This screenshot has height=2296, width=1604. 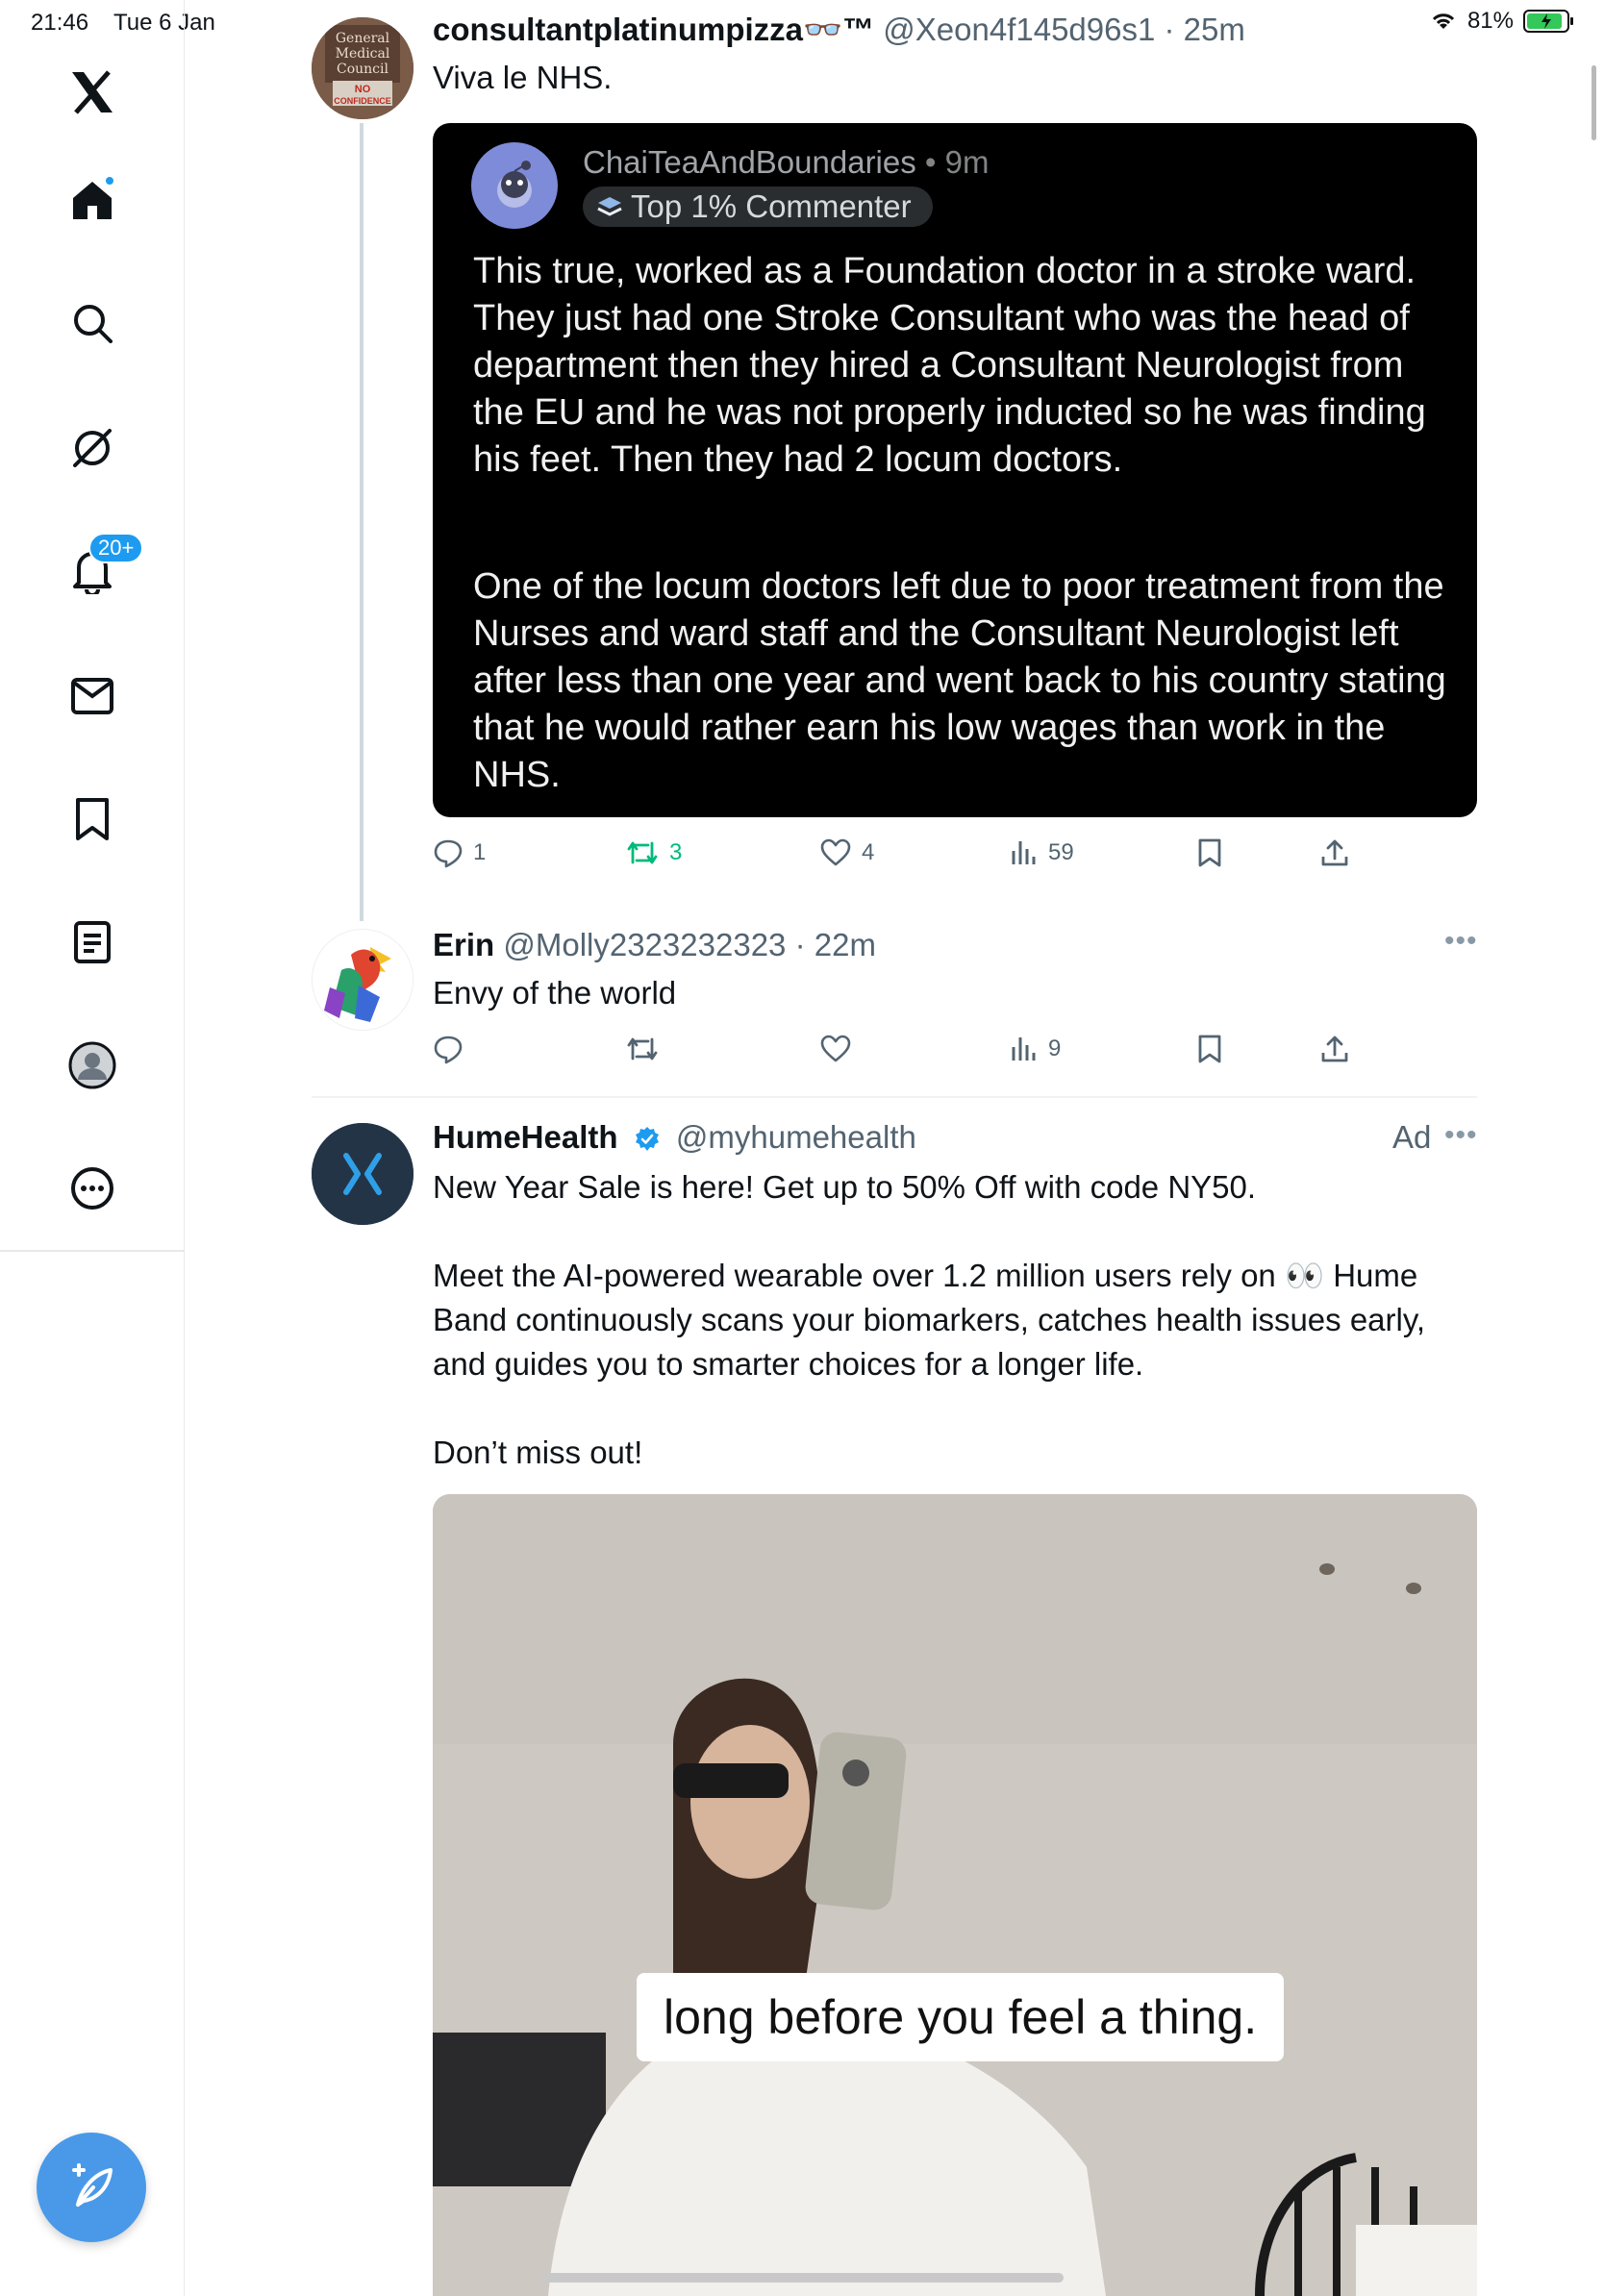 I want to click on reply-button: 1, so click(x=459, y=853).